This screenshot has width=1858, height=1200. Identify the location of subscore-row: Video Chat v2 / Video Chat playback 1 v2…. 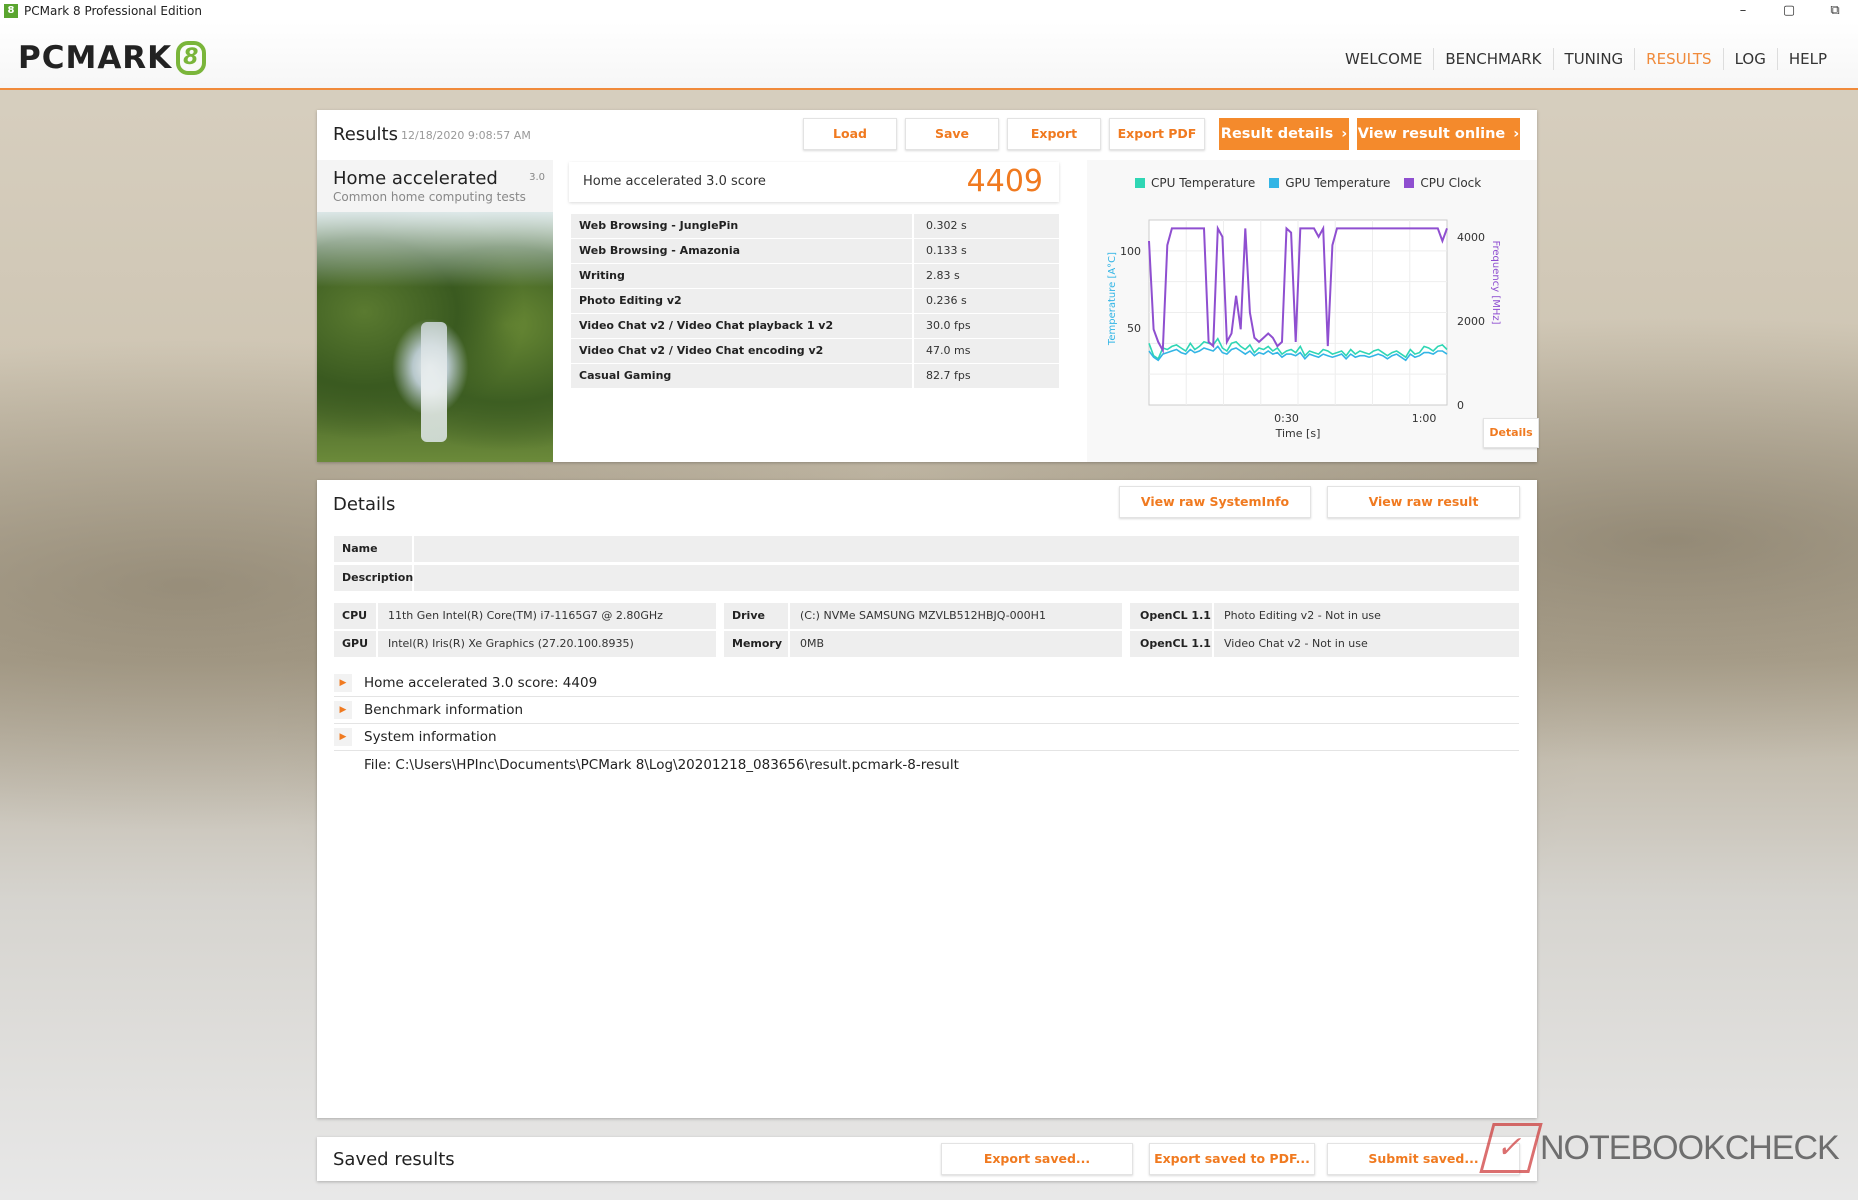
(815, 326).